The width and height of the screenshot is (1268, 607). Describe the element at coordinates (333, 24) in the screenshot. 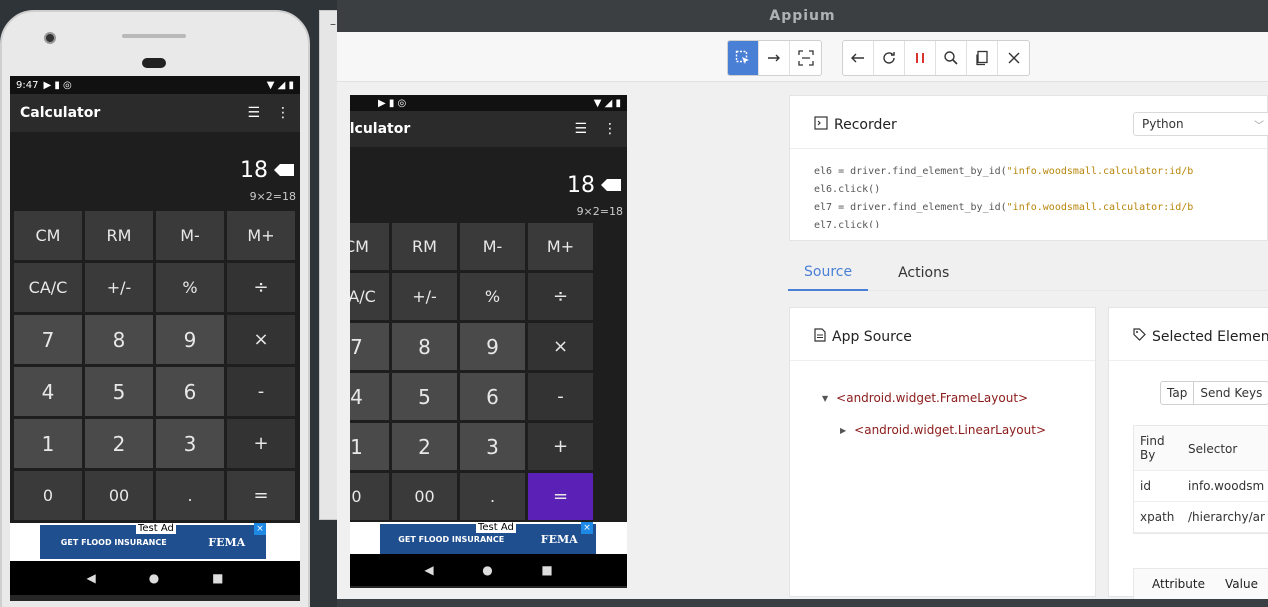

I see `minimize-button: –` at that location.